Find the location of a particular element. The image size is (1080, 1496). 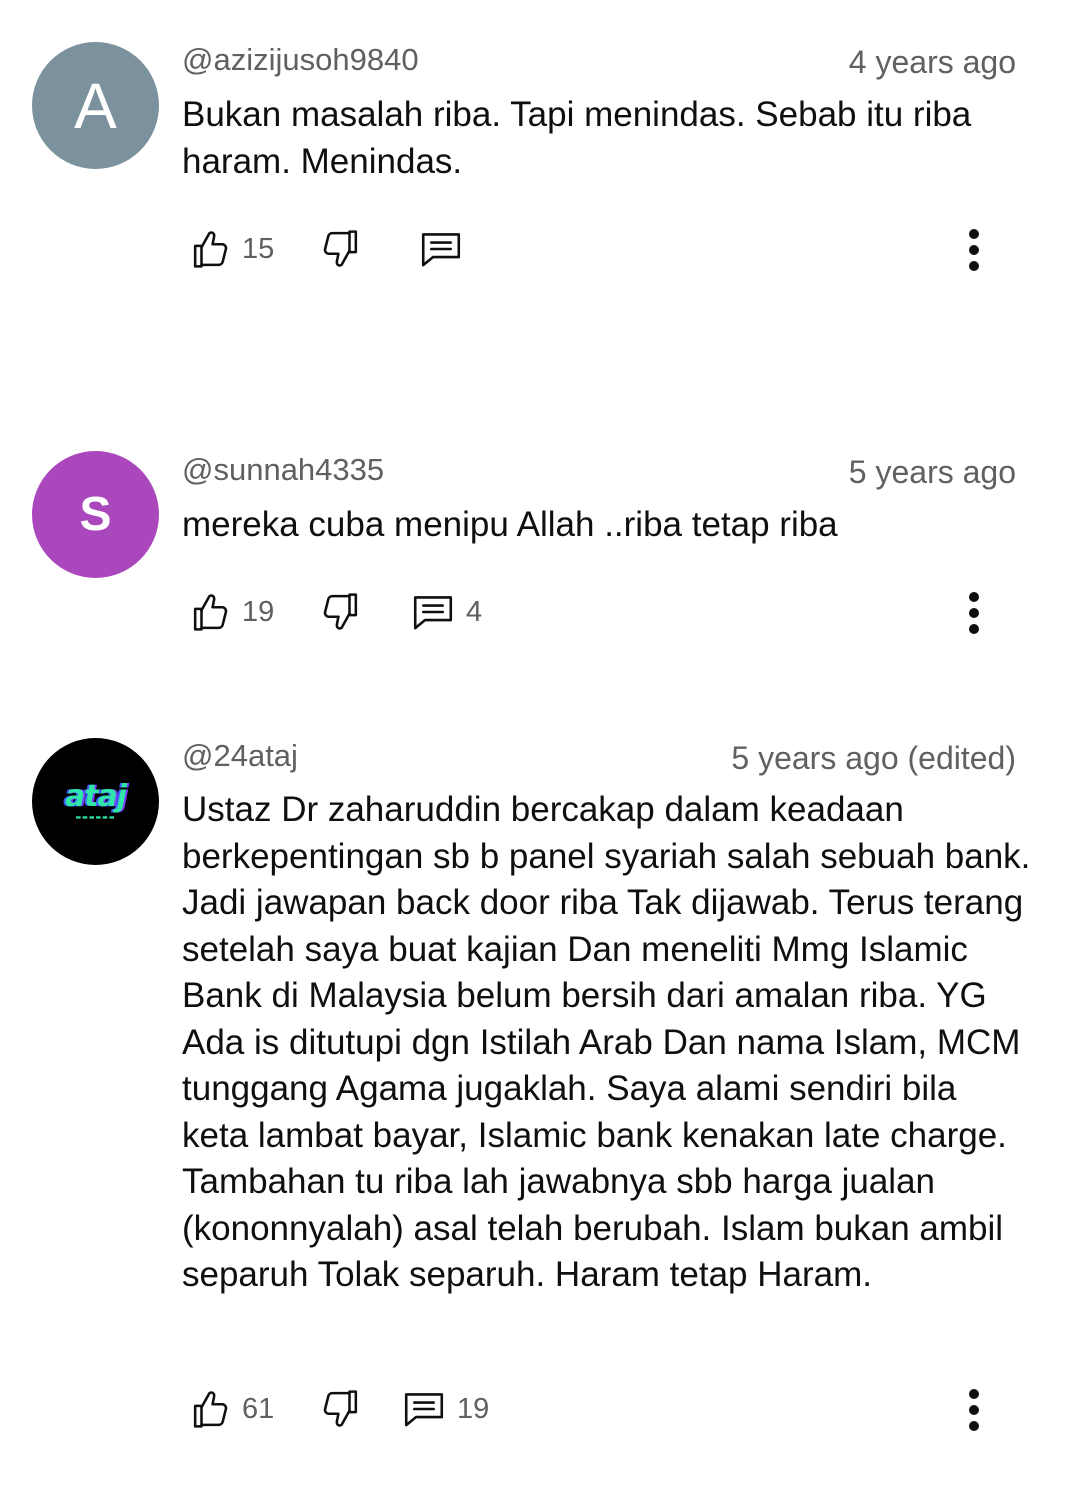

like-button: 15 is located at coordinates (233, 249).